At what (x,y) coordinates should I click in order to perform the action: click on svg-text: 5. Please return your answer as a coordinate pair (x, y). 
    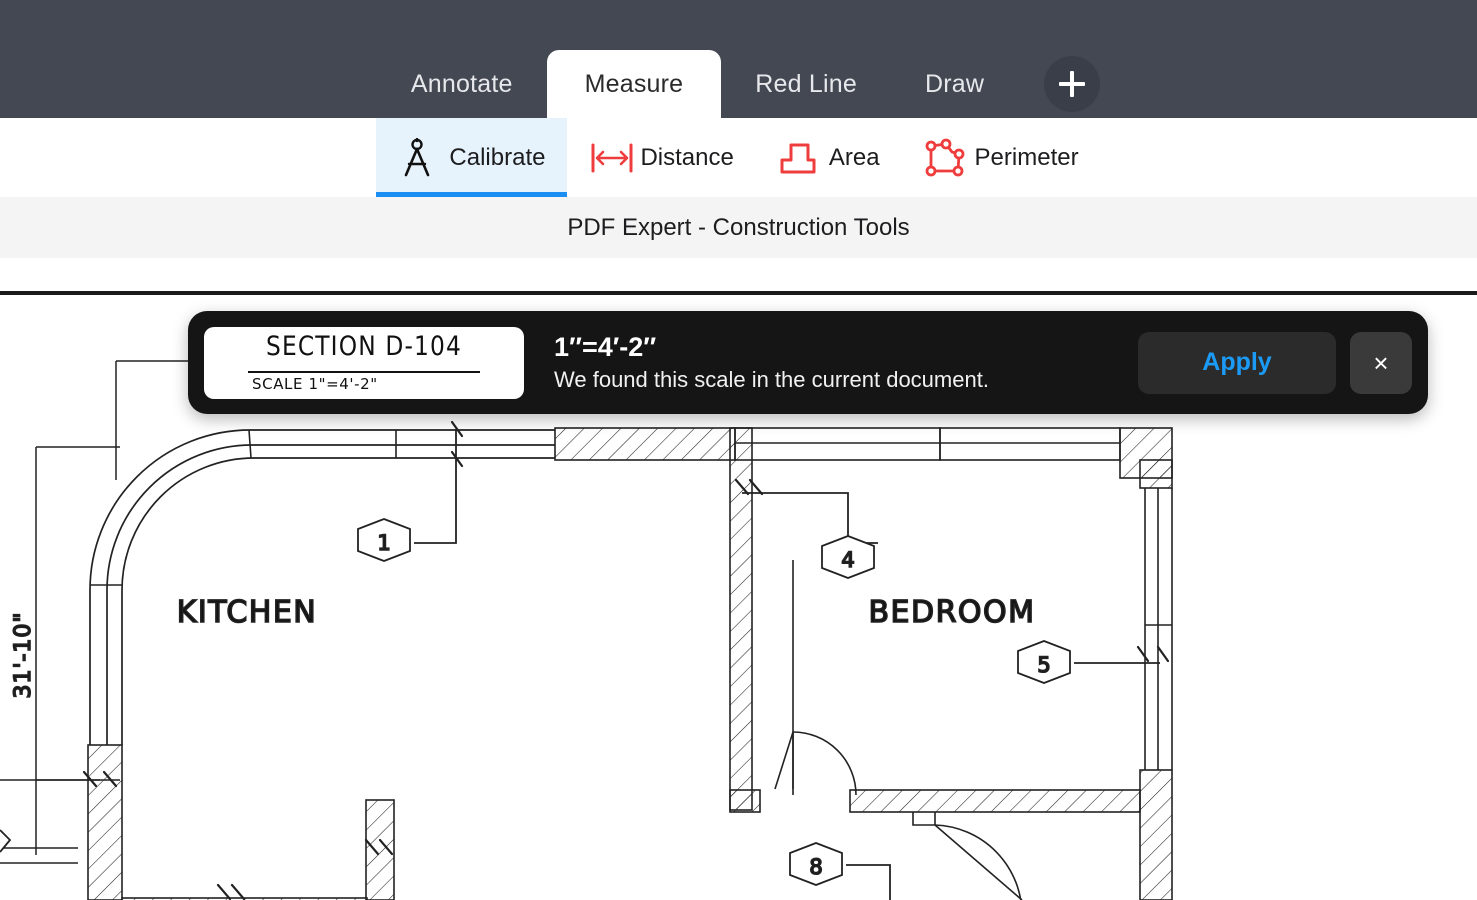
    Looking at the image, I should click on (1043, 665).